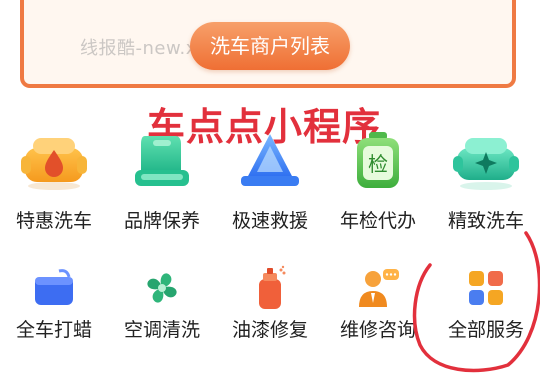 This screenshot has height=375, width=540. I want to click on service-item-special-wash: 特惠洗车, so click(54, 185).